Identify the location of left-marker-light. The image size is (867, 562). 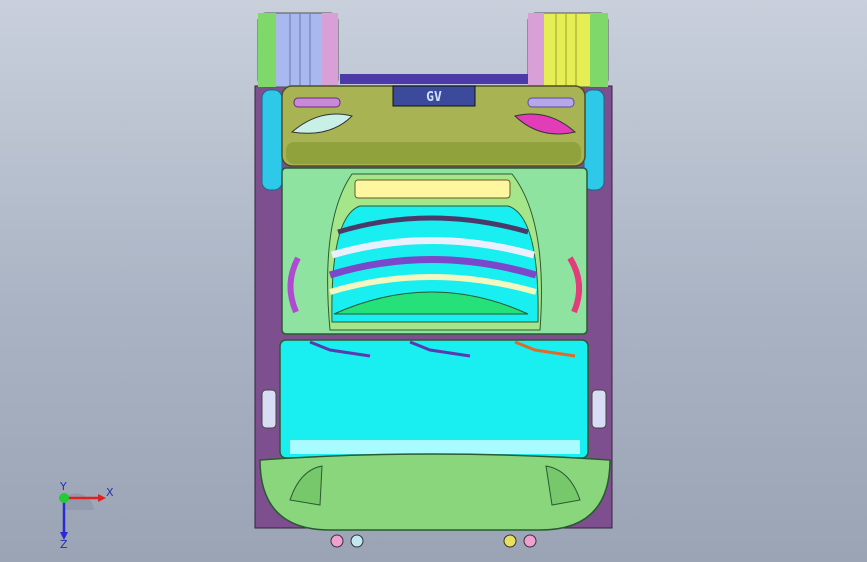
(317, 102).